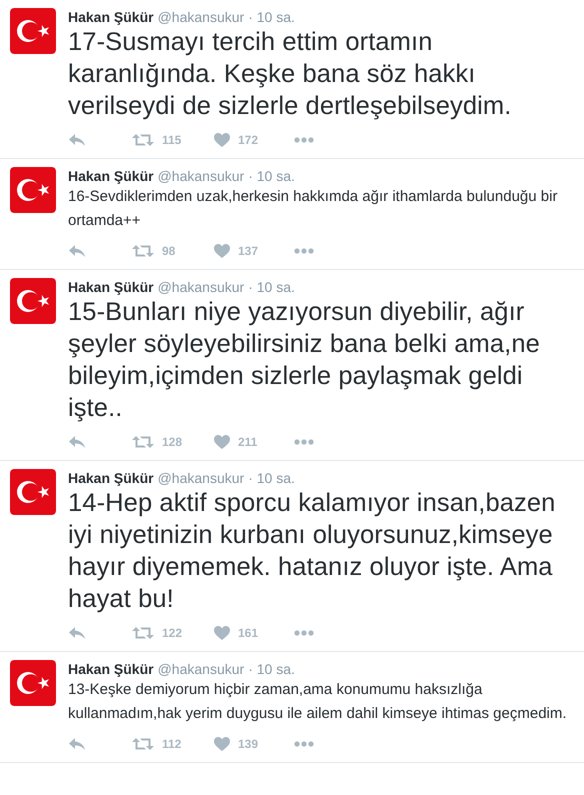 This screenshot has width=584, height=795. I want to click on tweet-text: 17-Susmayı tercih ettim ortamın karanlığında. Keşke bana söz hakkı verilseydi de sizlerle dertleşebilseydim., so click(290, 74).